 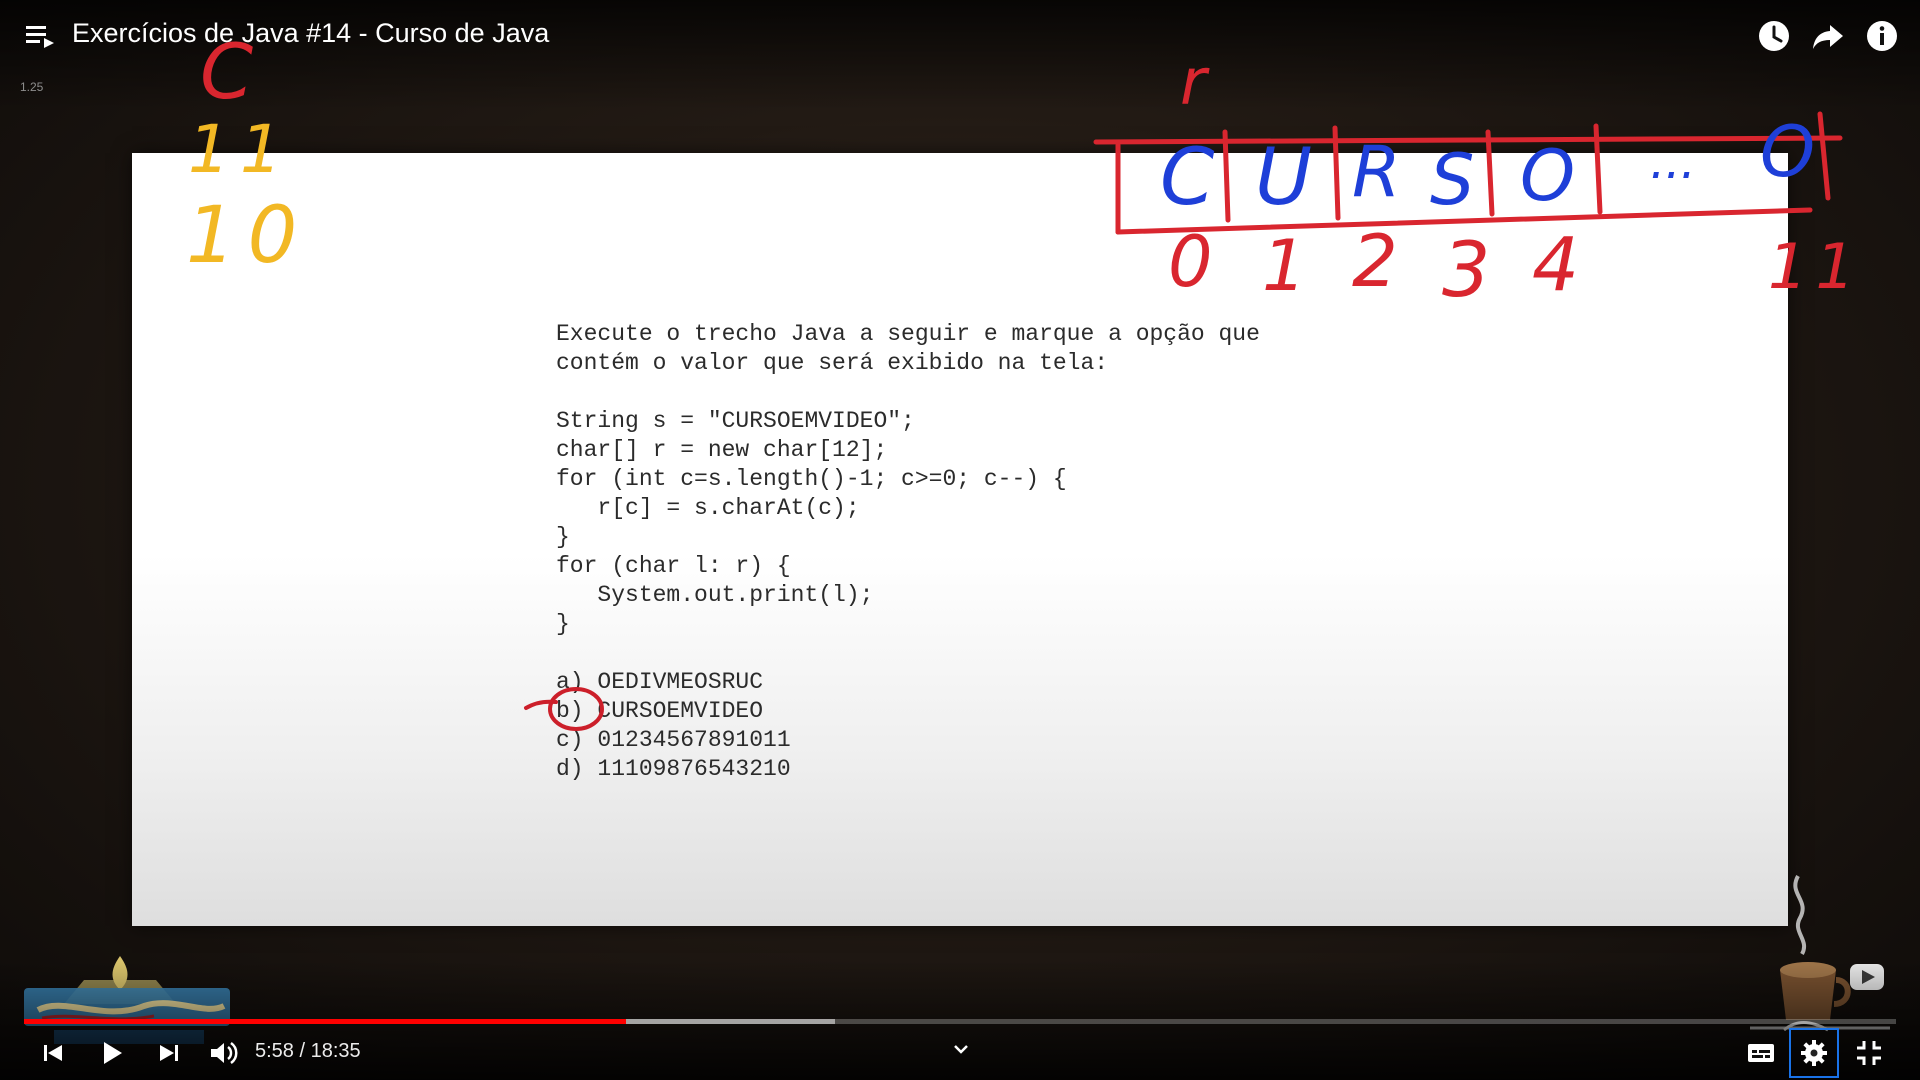 I want to click on chevron-down-icon, so click(x=961, y=1049).